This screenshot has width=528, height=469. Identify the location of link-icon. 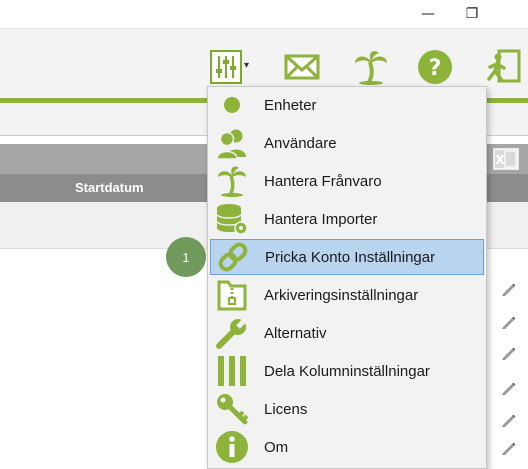
(233, 257).